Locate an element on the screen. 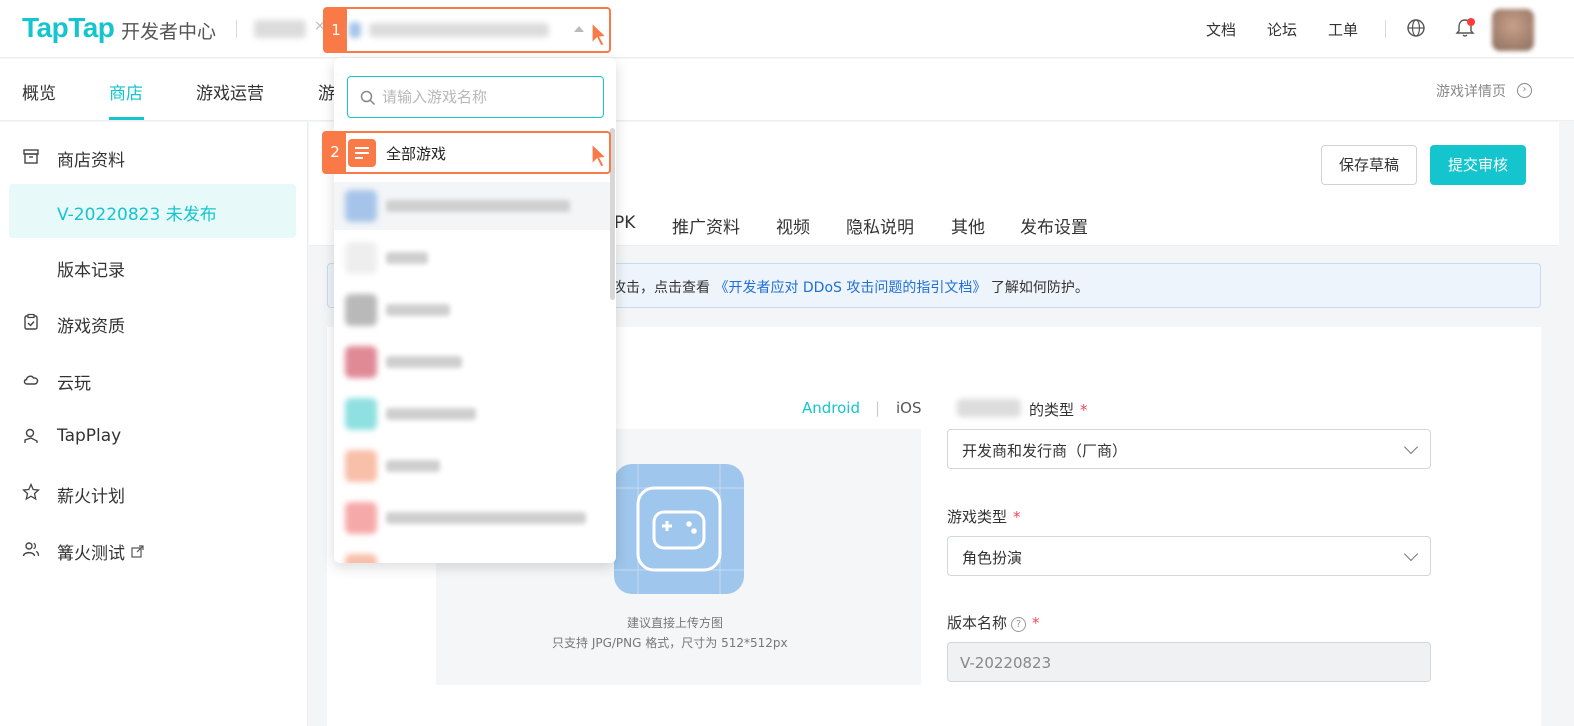 Image resolution: width=1574 pixels, height=726 pixels. sidebar-item-label: 薪火计划 is located at coordinates (91, 497).